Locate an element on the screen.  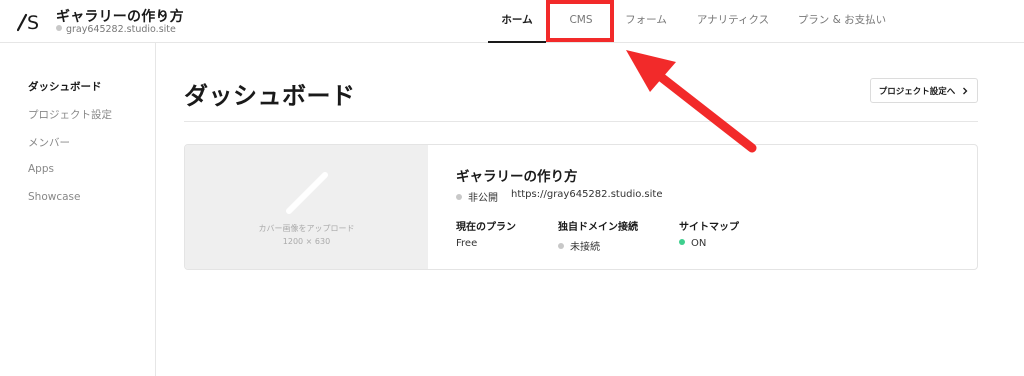
cover-size-label: 1200 × 630 is located at coordinates (306, 241).